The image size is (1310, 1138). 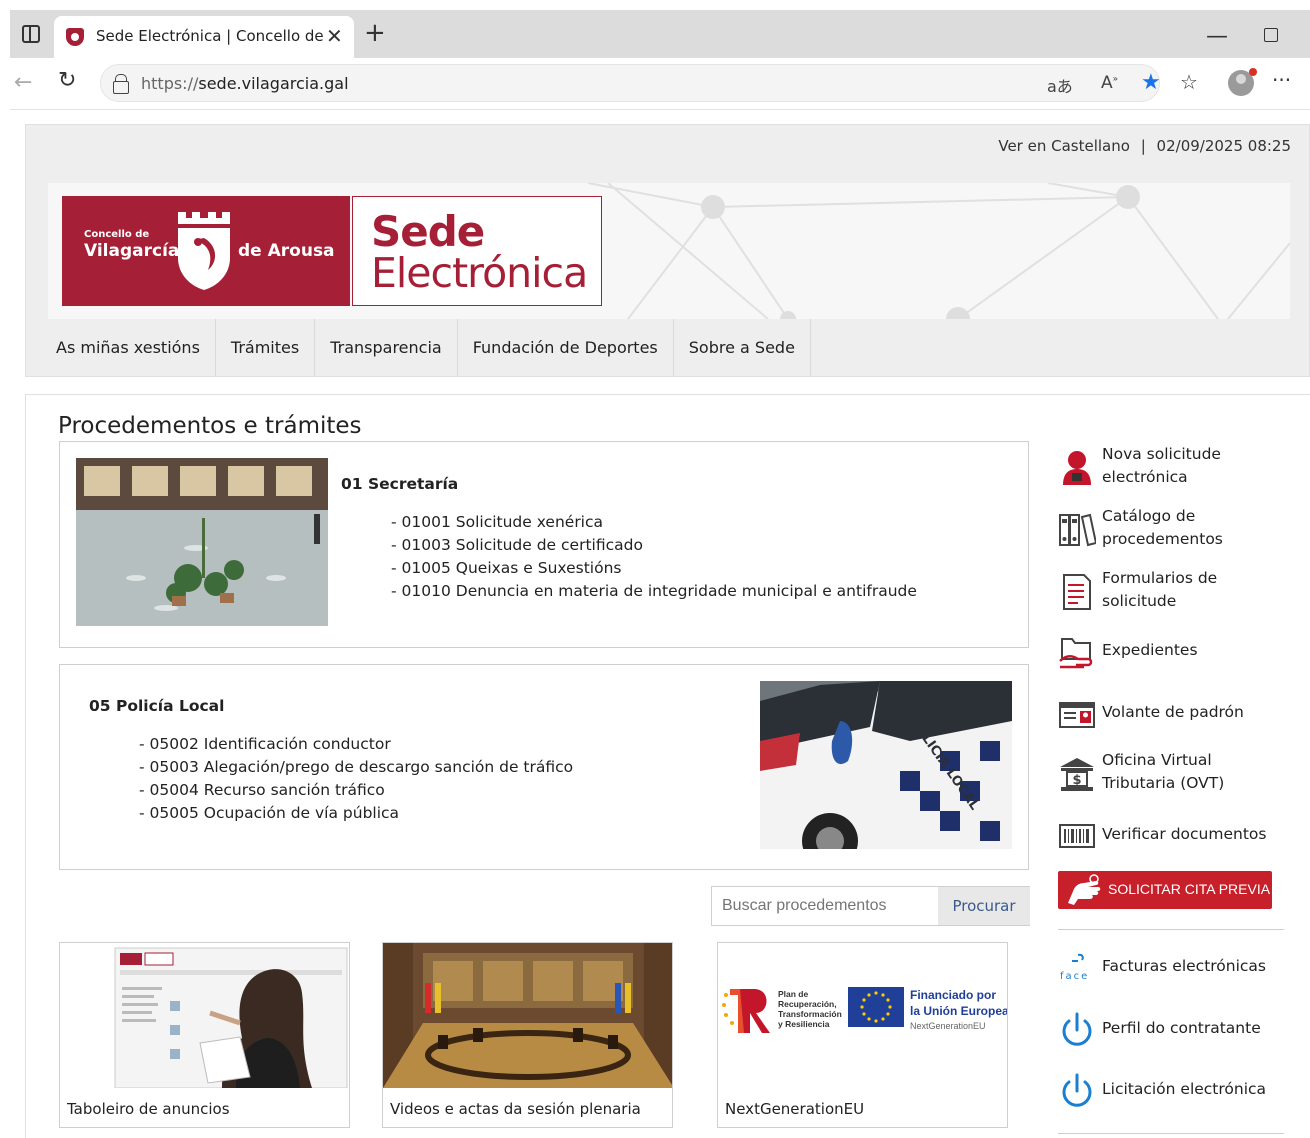 I want to click on procedure-search: Procurar, so click(x=870, y=906).